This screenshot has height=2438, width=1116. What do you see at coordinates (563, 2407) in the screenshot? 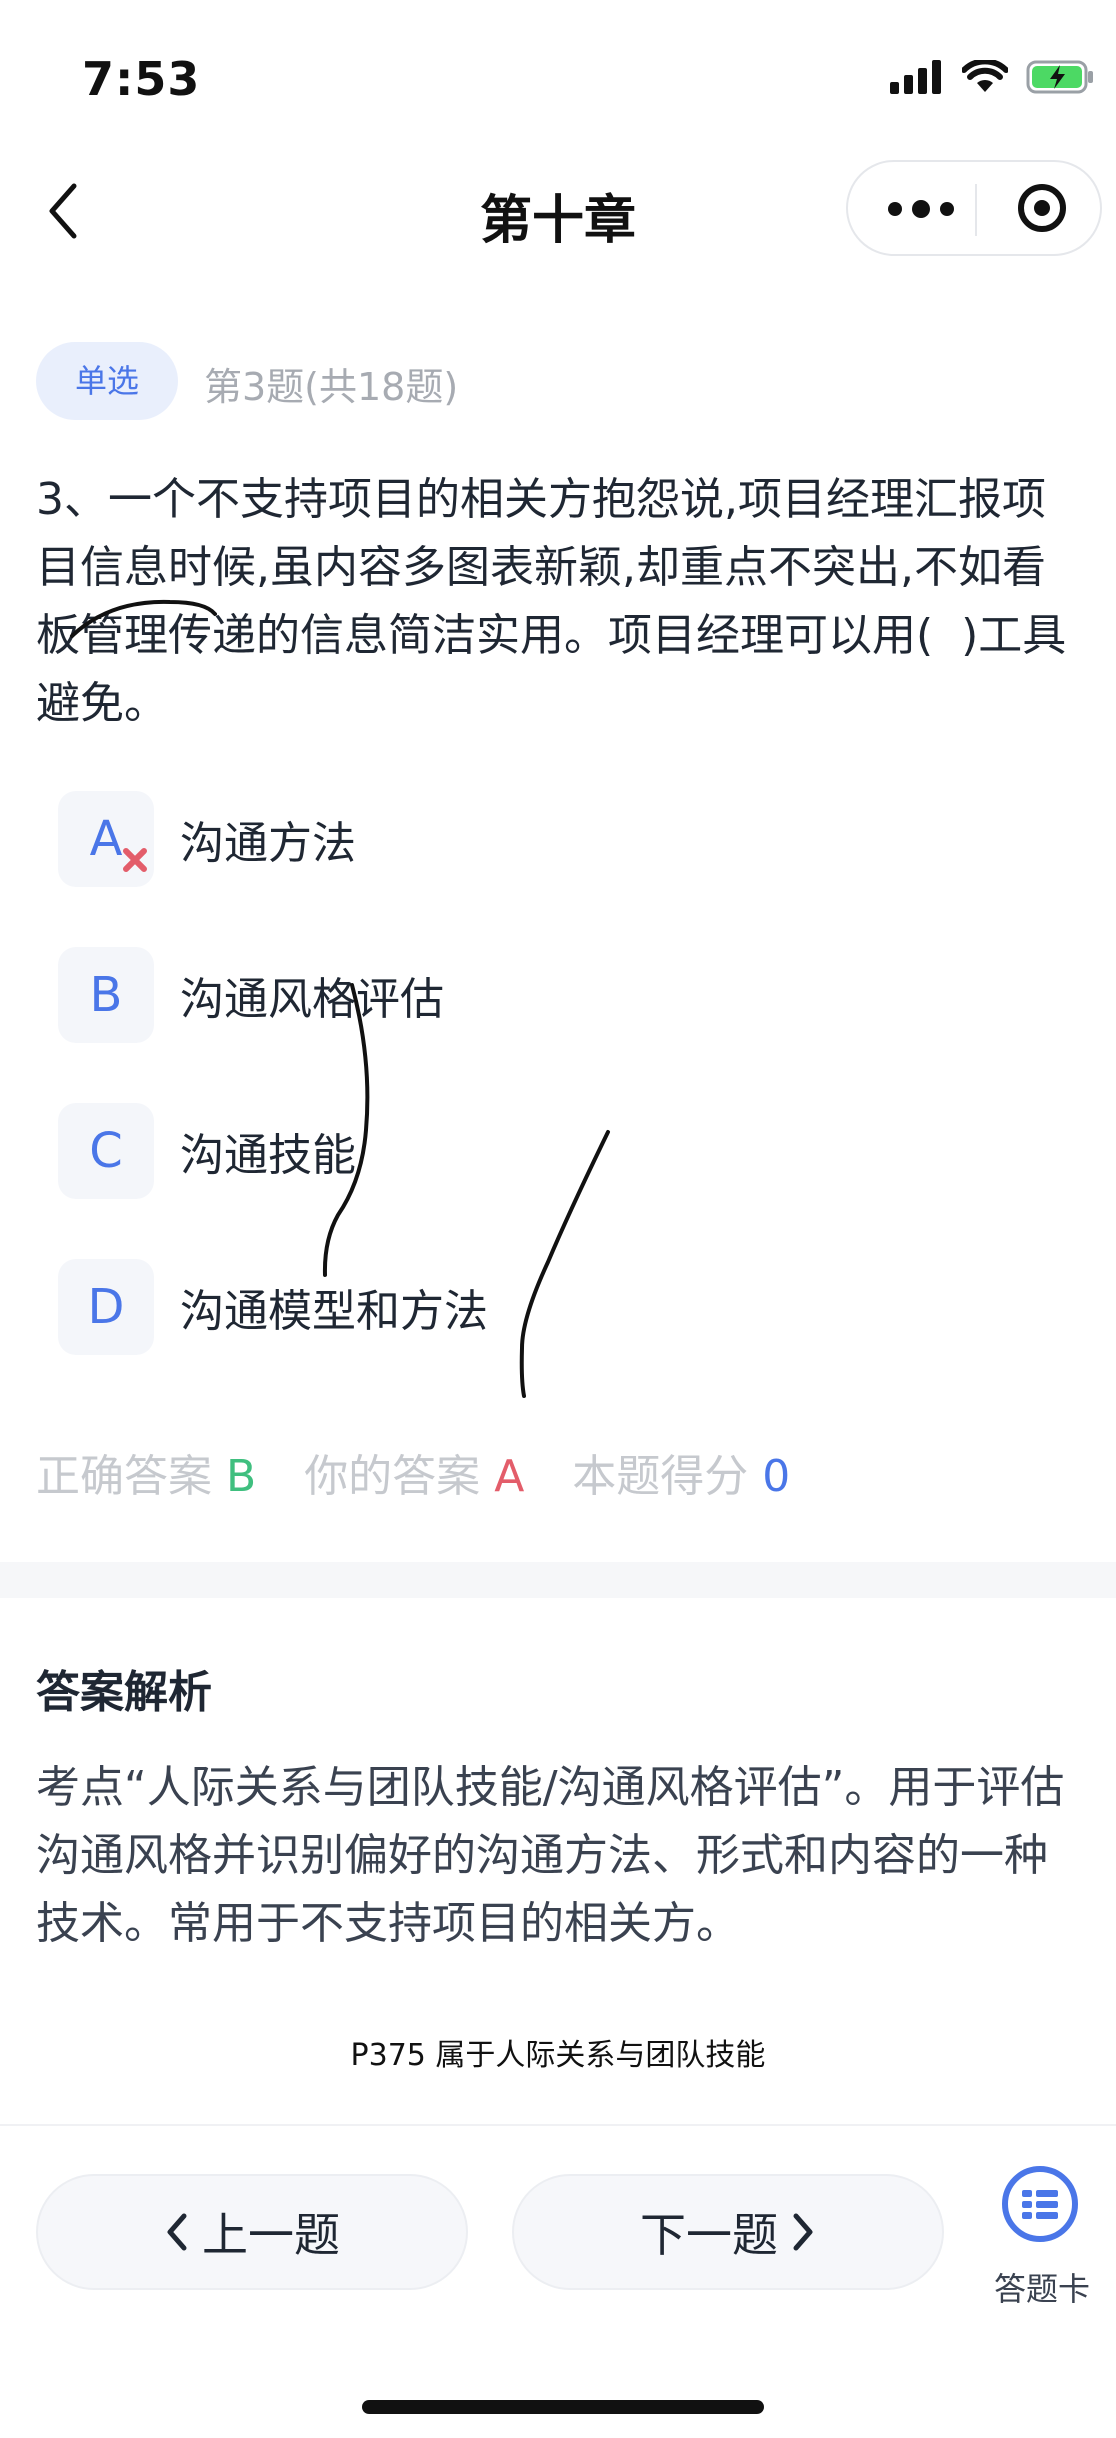
I see `home-indicator` at bounding box center [563, 2407].